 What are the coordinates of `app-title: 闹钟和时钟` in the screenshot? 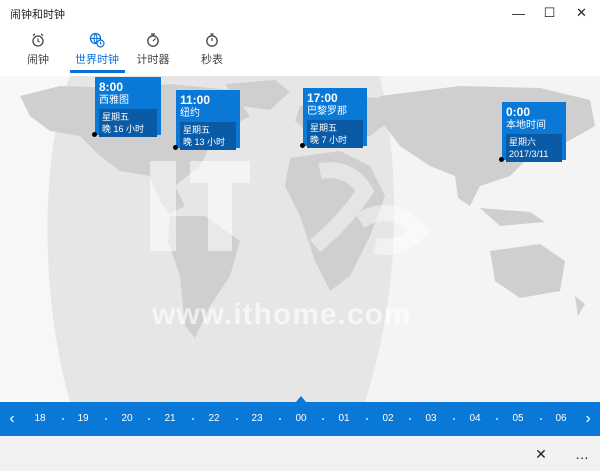 It's located at (37, 15).